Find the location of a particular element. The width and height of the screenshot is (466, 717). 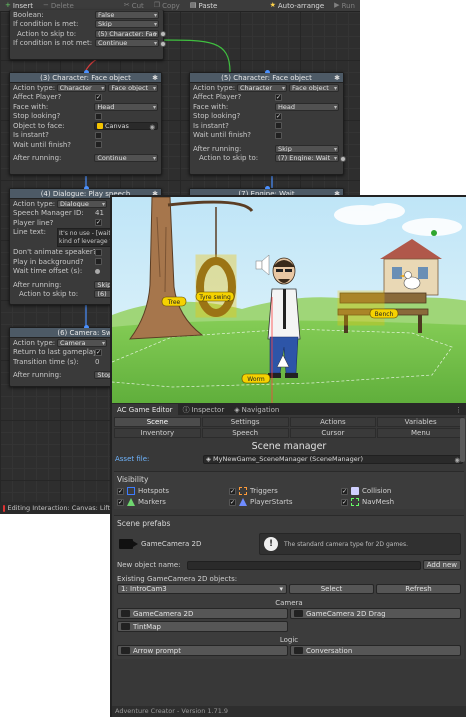

node-5-header: (5) Character: Face object ✱ is located at coordinates (266, 78).